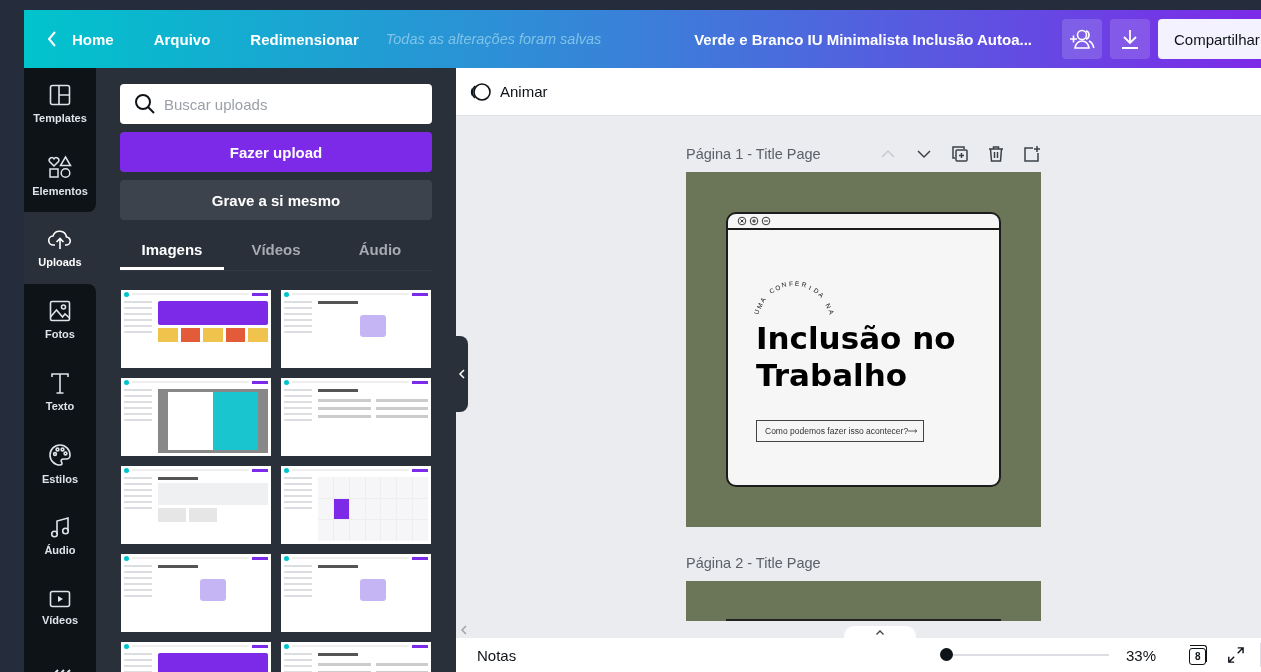 The height and width of the screenshot is (672, 1261). Describe the element at coordinates (880, 632) in the screenshot. I see `chevron-up-icon` at that location.